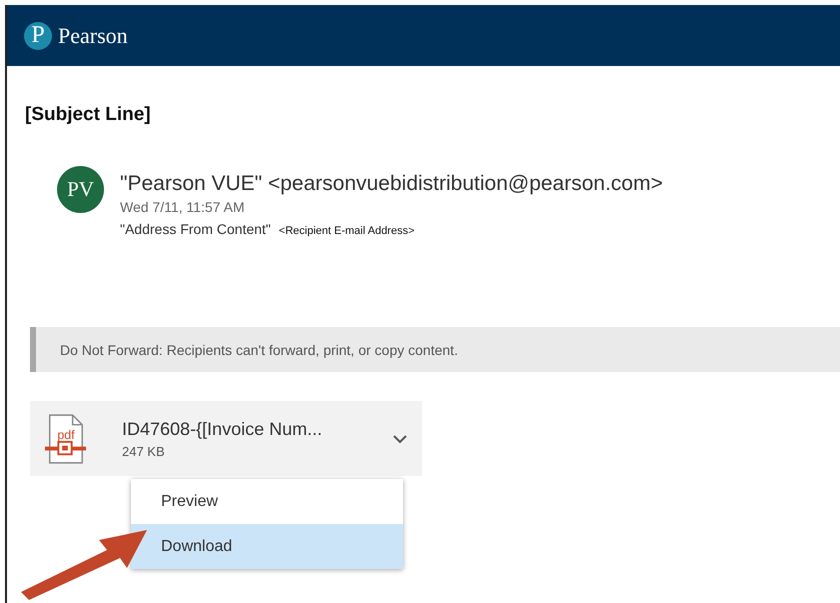 Image resolution: width=840 pixels, height=603 pixels. I want to click on attachment-card: pdf ID47608-{[Invoice Num... 247 KB, so click(226, 438).